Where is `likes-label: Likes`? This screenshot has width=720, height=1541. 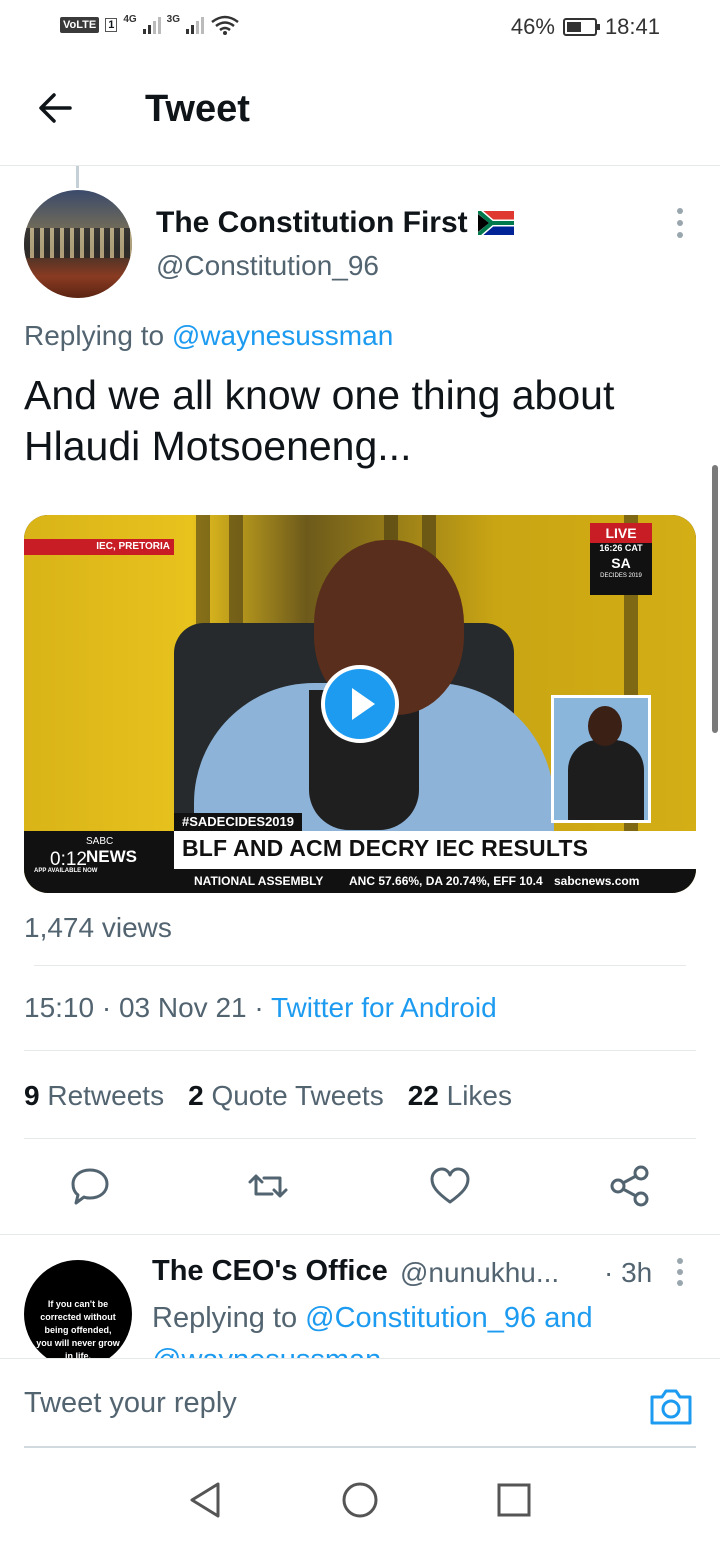
likes-label: Likes is located at coordinates (479, 1095).